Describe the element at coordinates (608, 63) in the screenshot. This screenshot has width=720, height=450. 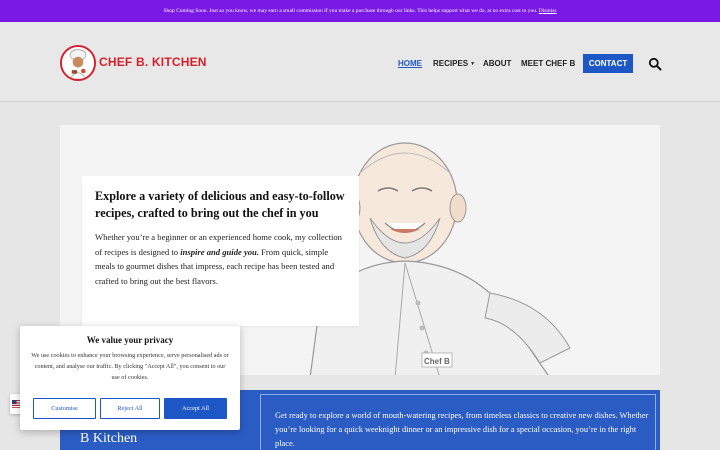
I see `contact-button: CONTACT` at that location.